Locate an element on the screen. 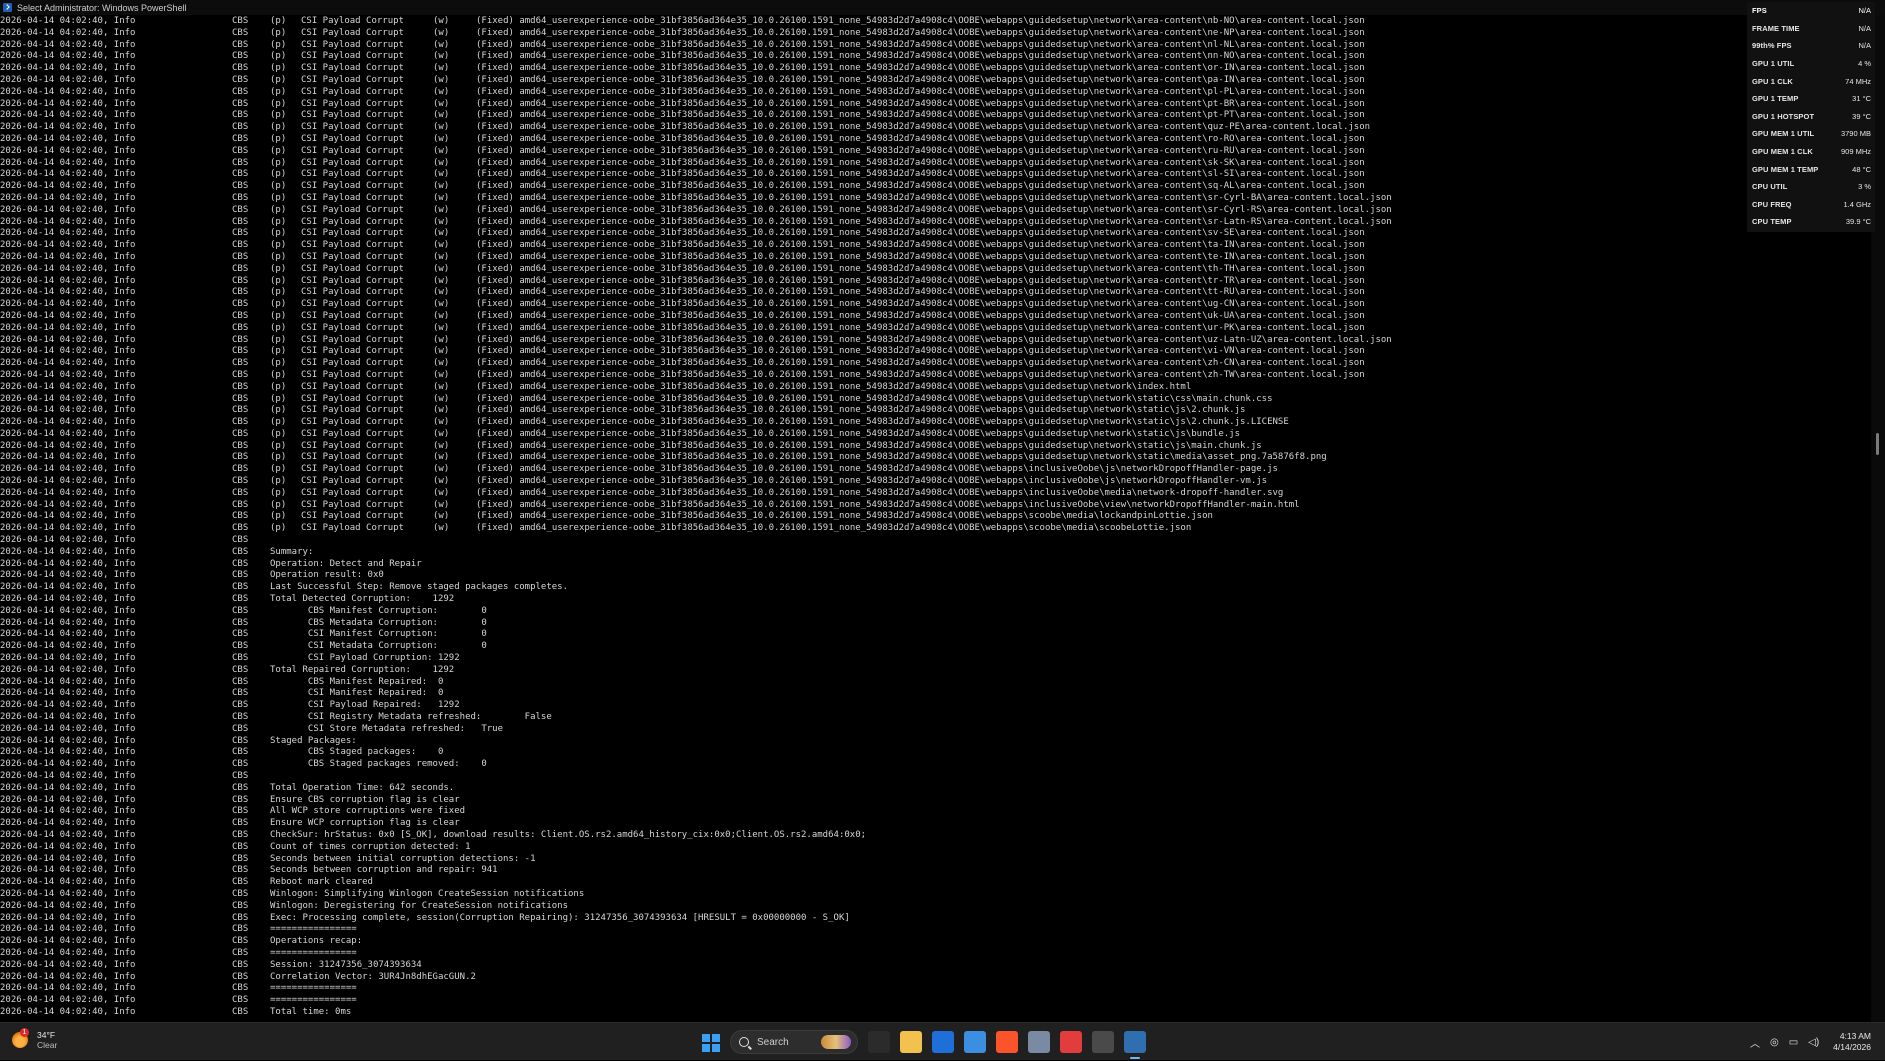 The width and height of the screenshot is (1885, 1061). overlay-value: 3 % is located at coordinates (1864, 187).